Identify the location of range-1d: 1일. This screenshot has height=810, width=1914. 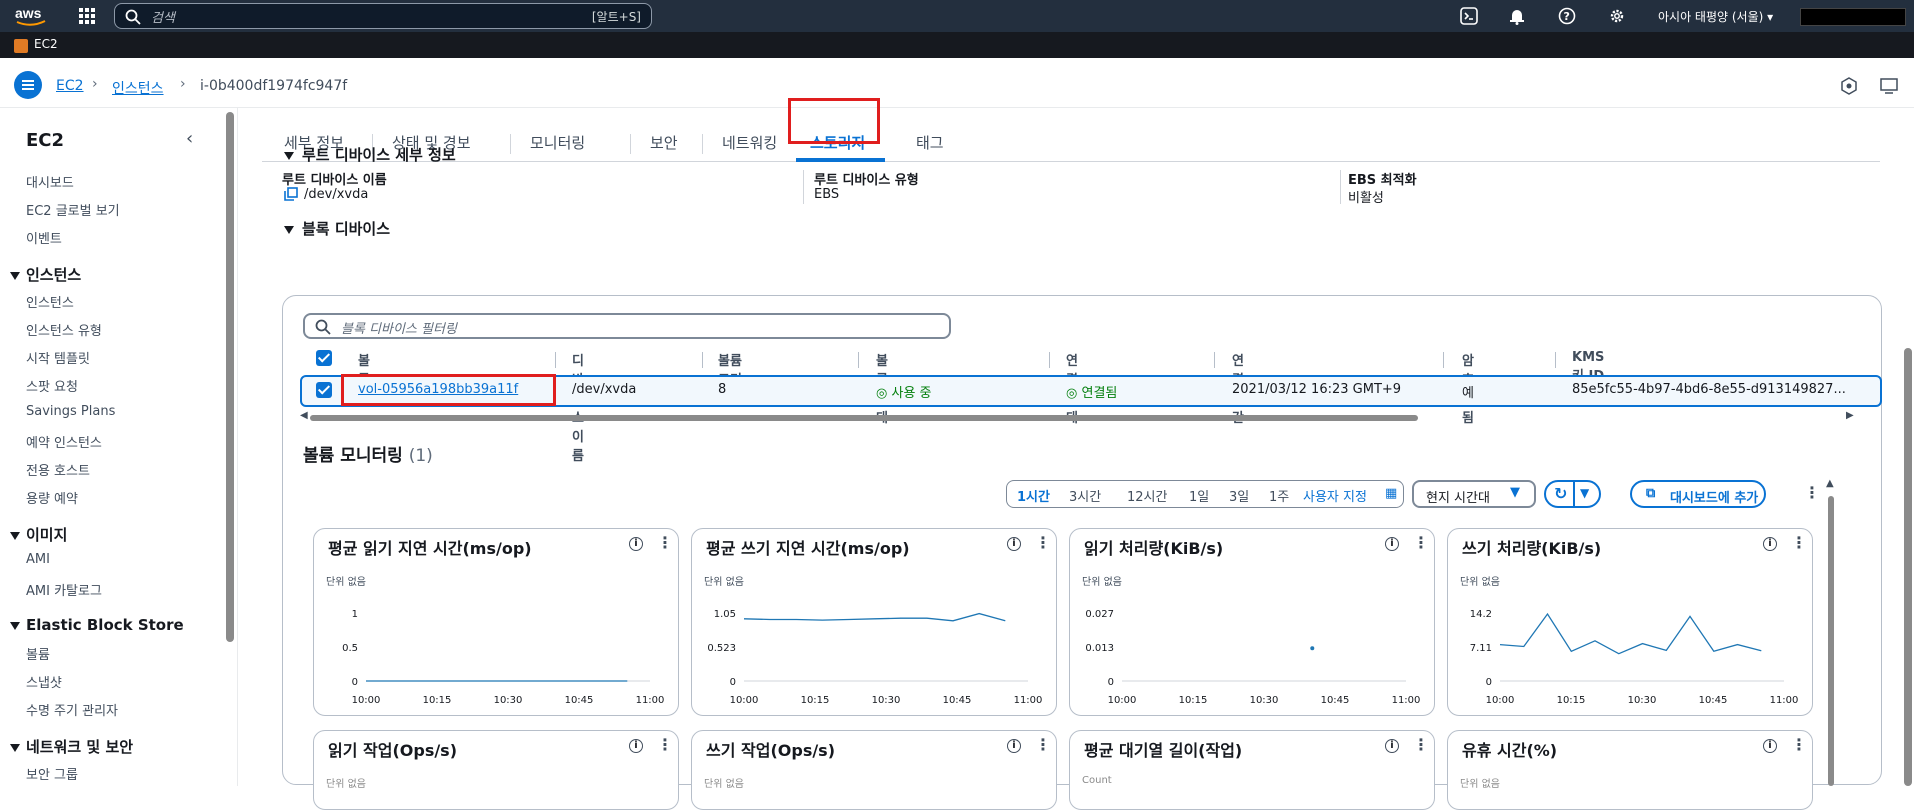
(1199, 495).